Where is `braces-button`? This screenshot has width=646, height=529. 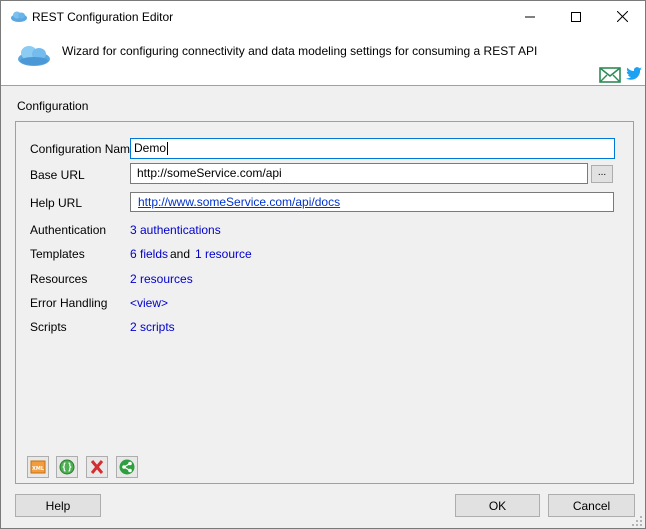
braces-button is located at coordinates (67, 467).